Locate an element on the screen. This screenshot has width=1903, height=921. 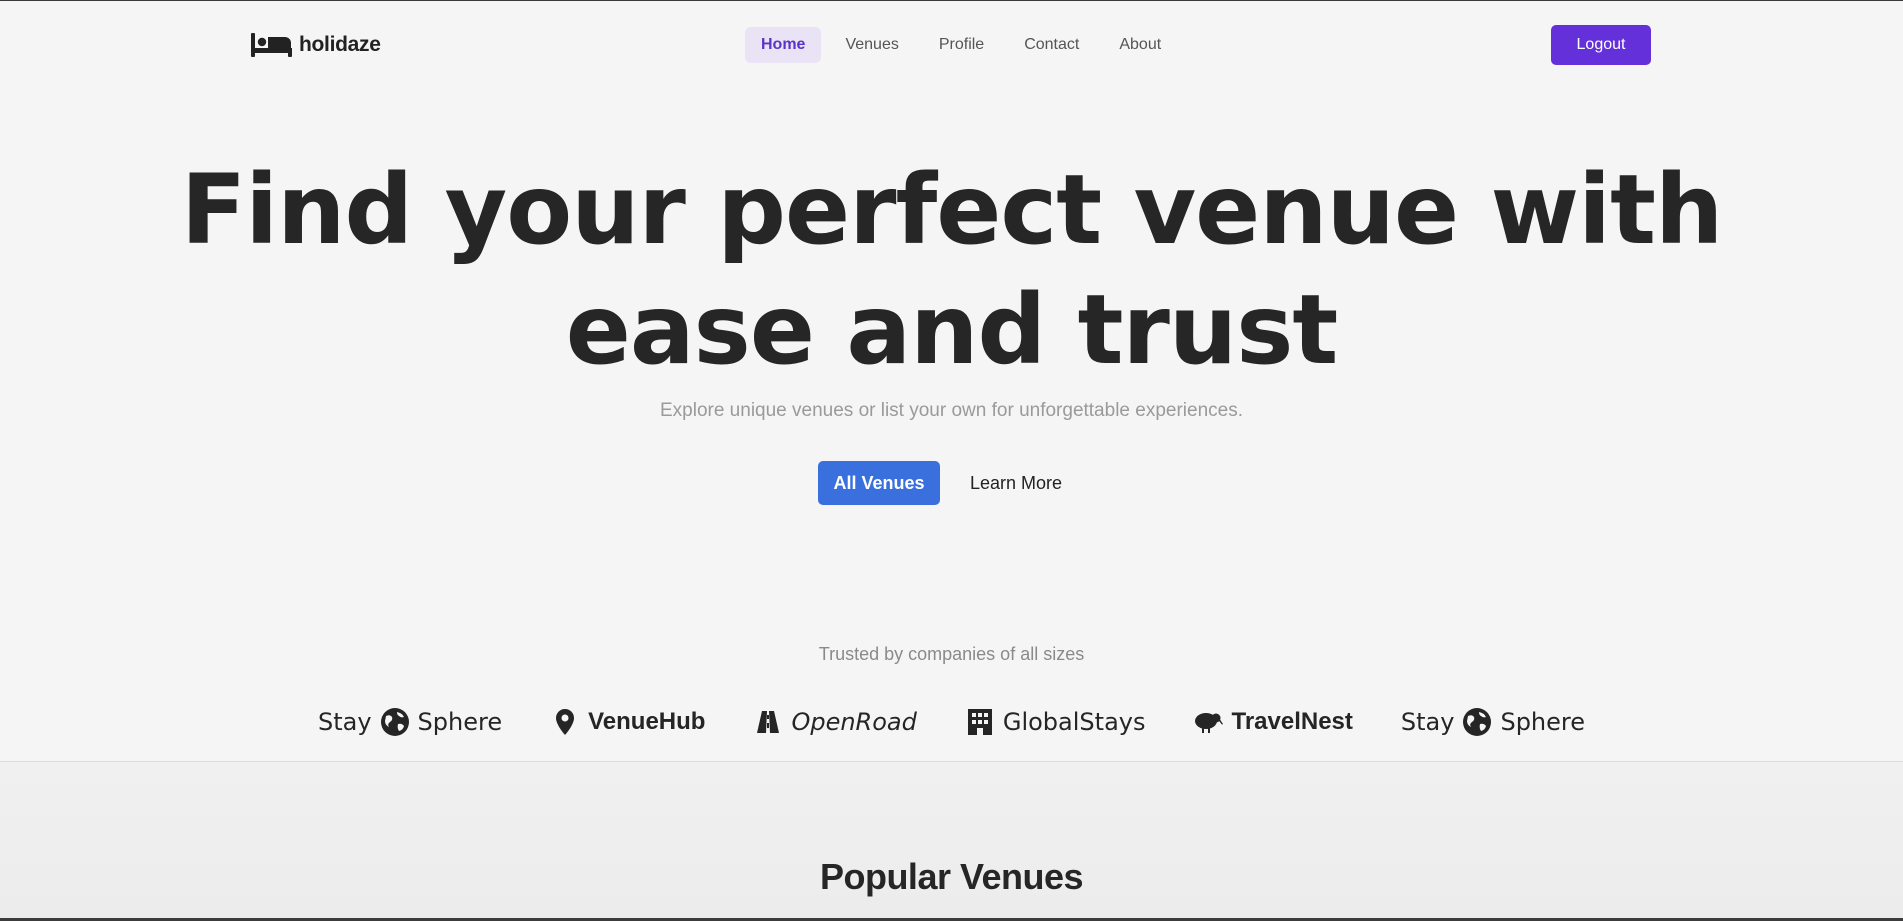
brand-globalstays: GlobalStays is located at coordinates (1055, 722).